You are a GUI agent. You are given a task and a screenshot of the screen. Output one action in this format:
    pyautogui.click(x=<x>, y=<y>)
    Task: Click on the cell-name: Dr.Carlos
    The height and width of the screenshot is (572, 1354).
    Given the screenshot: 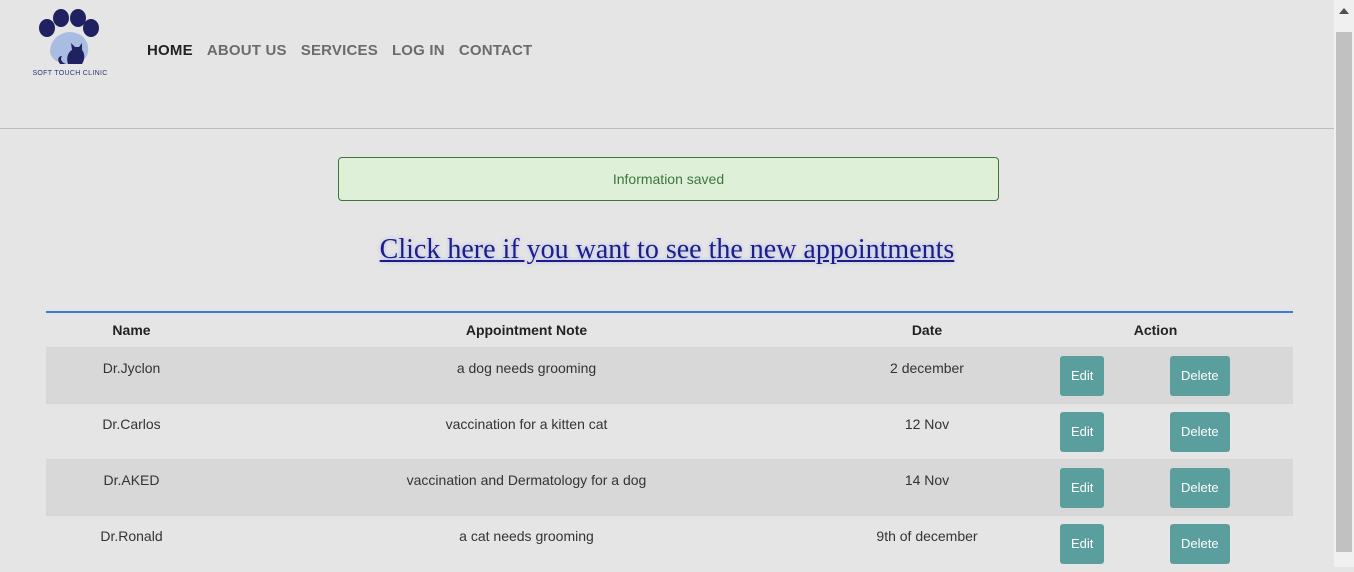 What is the action you would take?
    pyautogui.click(x=131, y=431)
    